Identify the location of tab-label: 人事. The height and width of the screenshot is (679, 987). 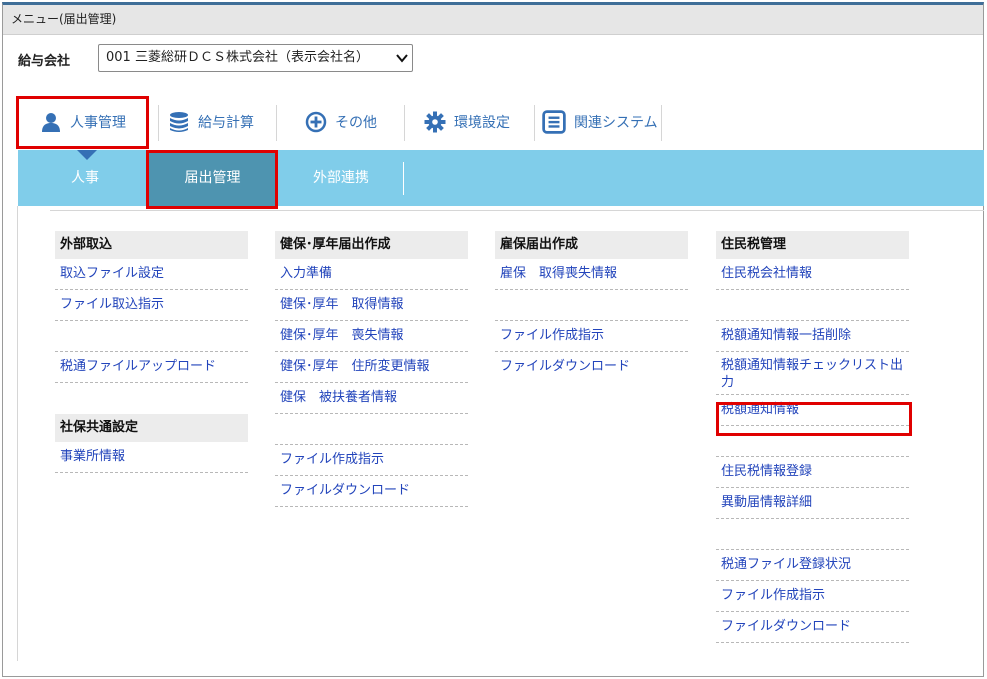
(85, 178).